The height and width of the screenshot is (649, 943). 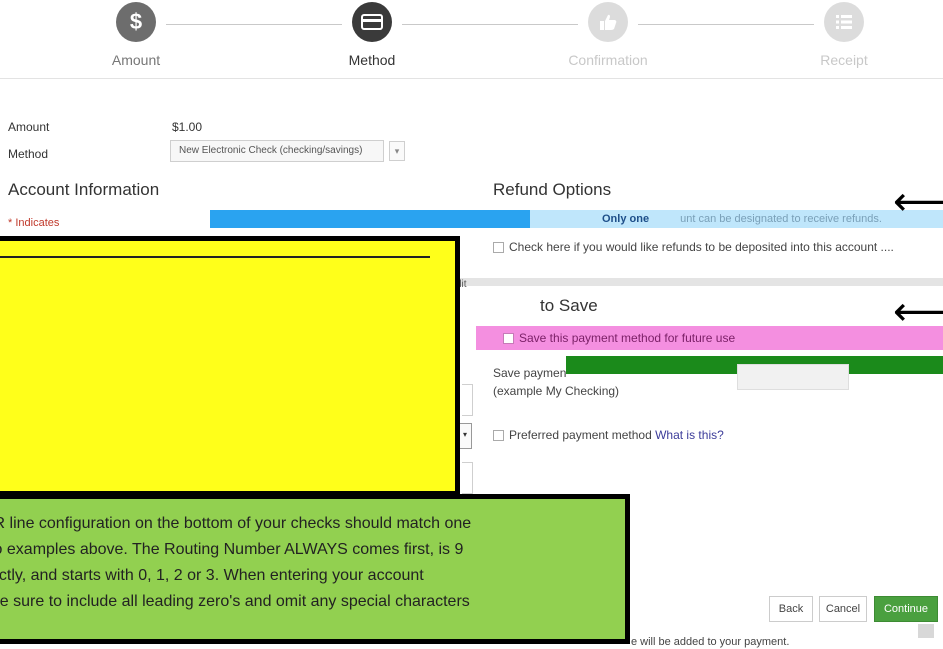 I want to click on step-method: Method, so click(x=372, y=35).